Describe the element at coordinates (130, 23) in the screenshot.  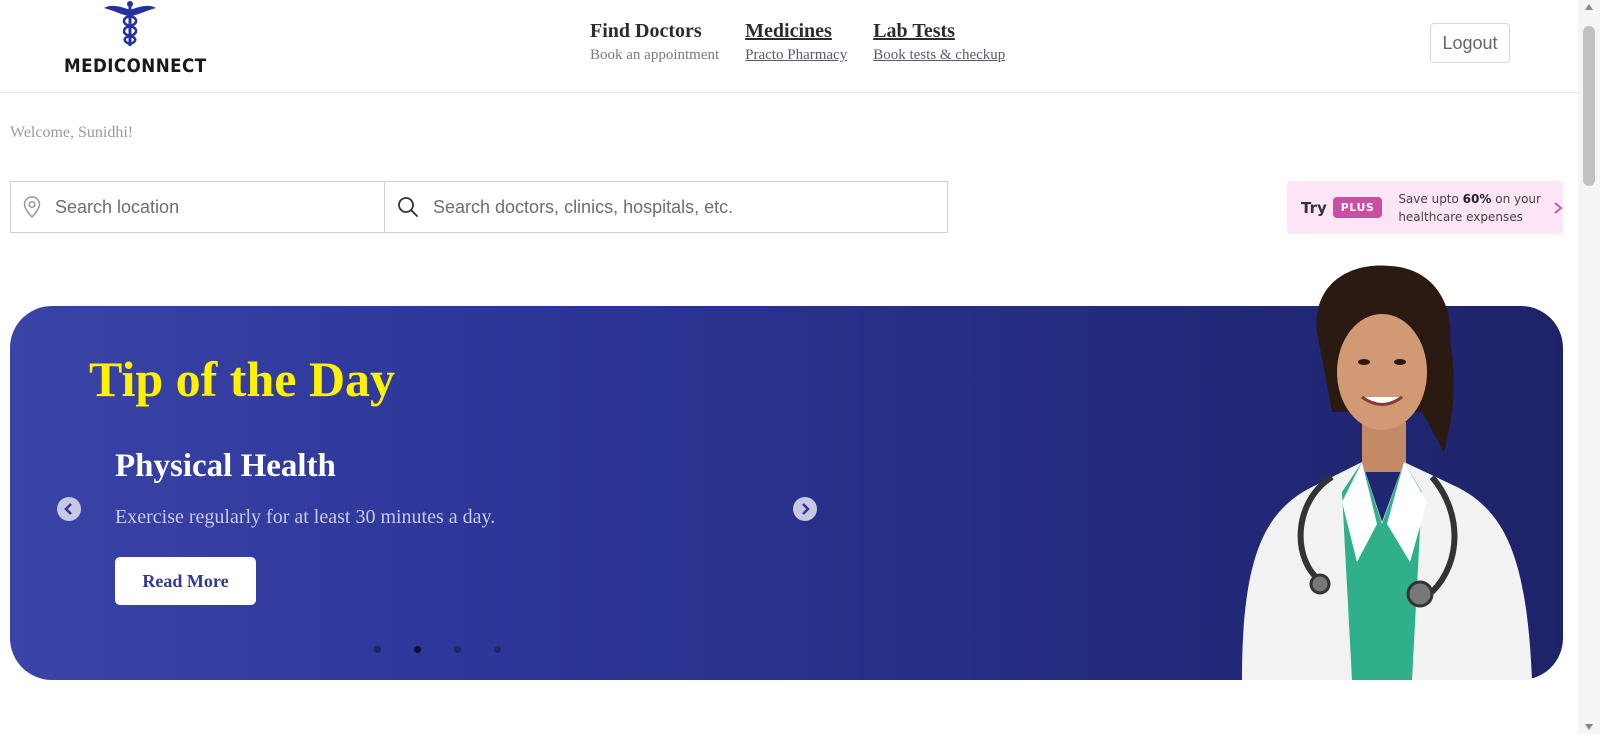
I see `caduceus-icon` at that location.